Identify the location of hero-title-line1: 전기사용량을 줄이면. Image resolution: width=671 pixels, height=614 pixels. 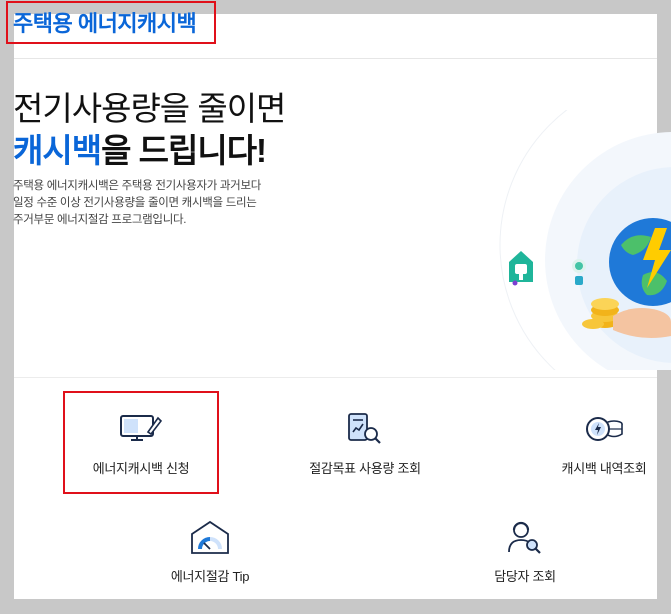
(149, 108).